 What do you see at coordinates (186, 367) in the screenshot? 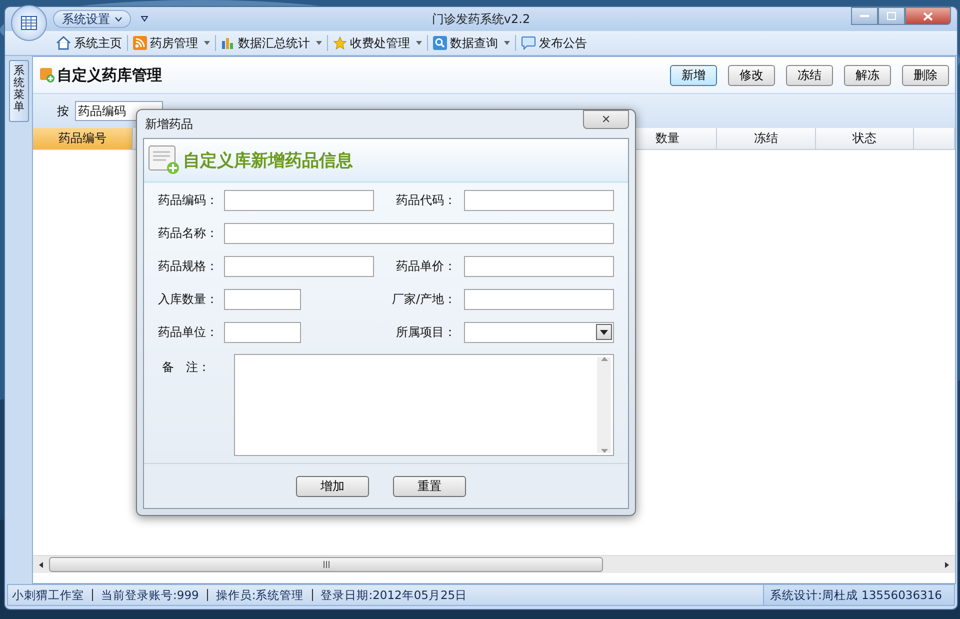
I see `field-label: 备 注：` at bounding box center [186, 367].